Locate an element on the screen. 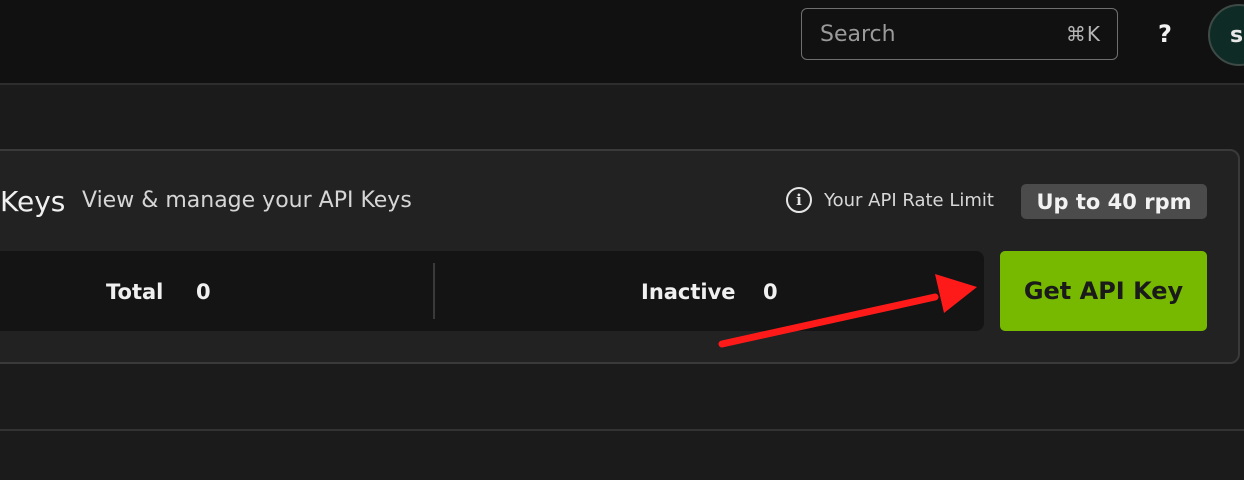  rate-limit-info: i Your API Rate Limit is located at coordinates (890, 200).